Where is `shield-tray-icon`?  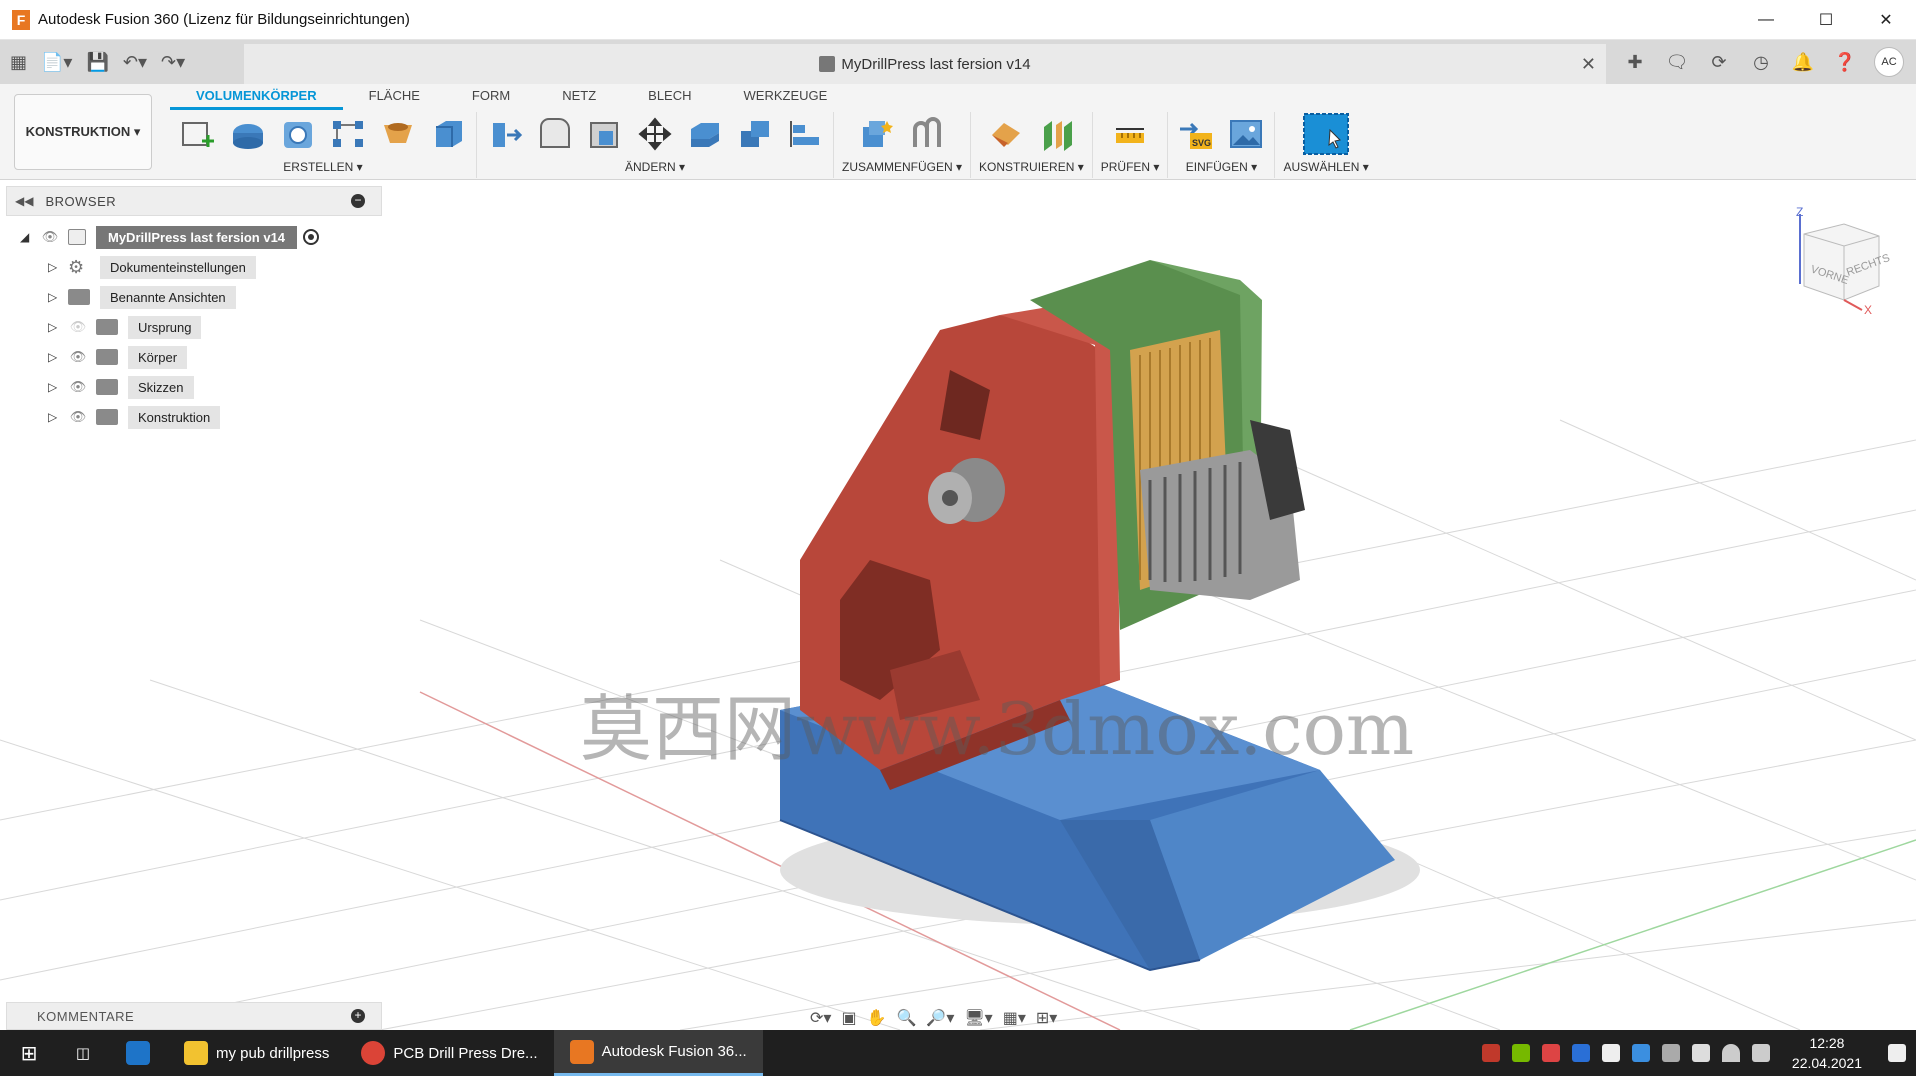
shield-tray-icon is located at coordinates (1580, 1053).